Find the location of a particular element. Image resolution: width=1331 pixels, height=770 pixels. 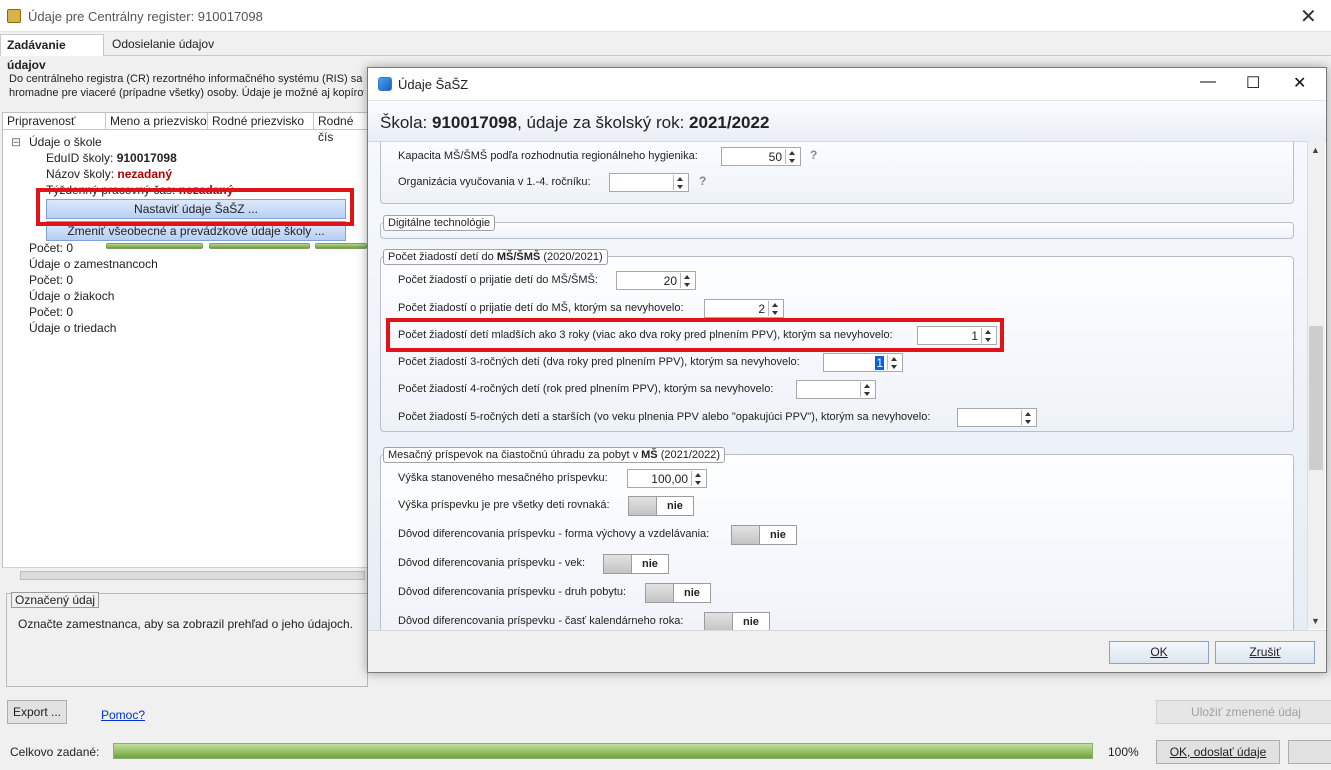

total-progress-bar is located at coordinates (603, 751).